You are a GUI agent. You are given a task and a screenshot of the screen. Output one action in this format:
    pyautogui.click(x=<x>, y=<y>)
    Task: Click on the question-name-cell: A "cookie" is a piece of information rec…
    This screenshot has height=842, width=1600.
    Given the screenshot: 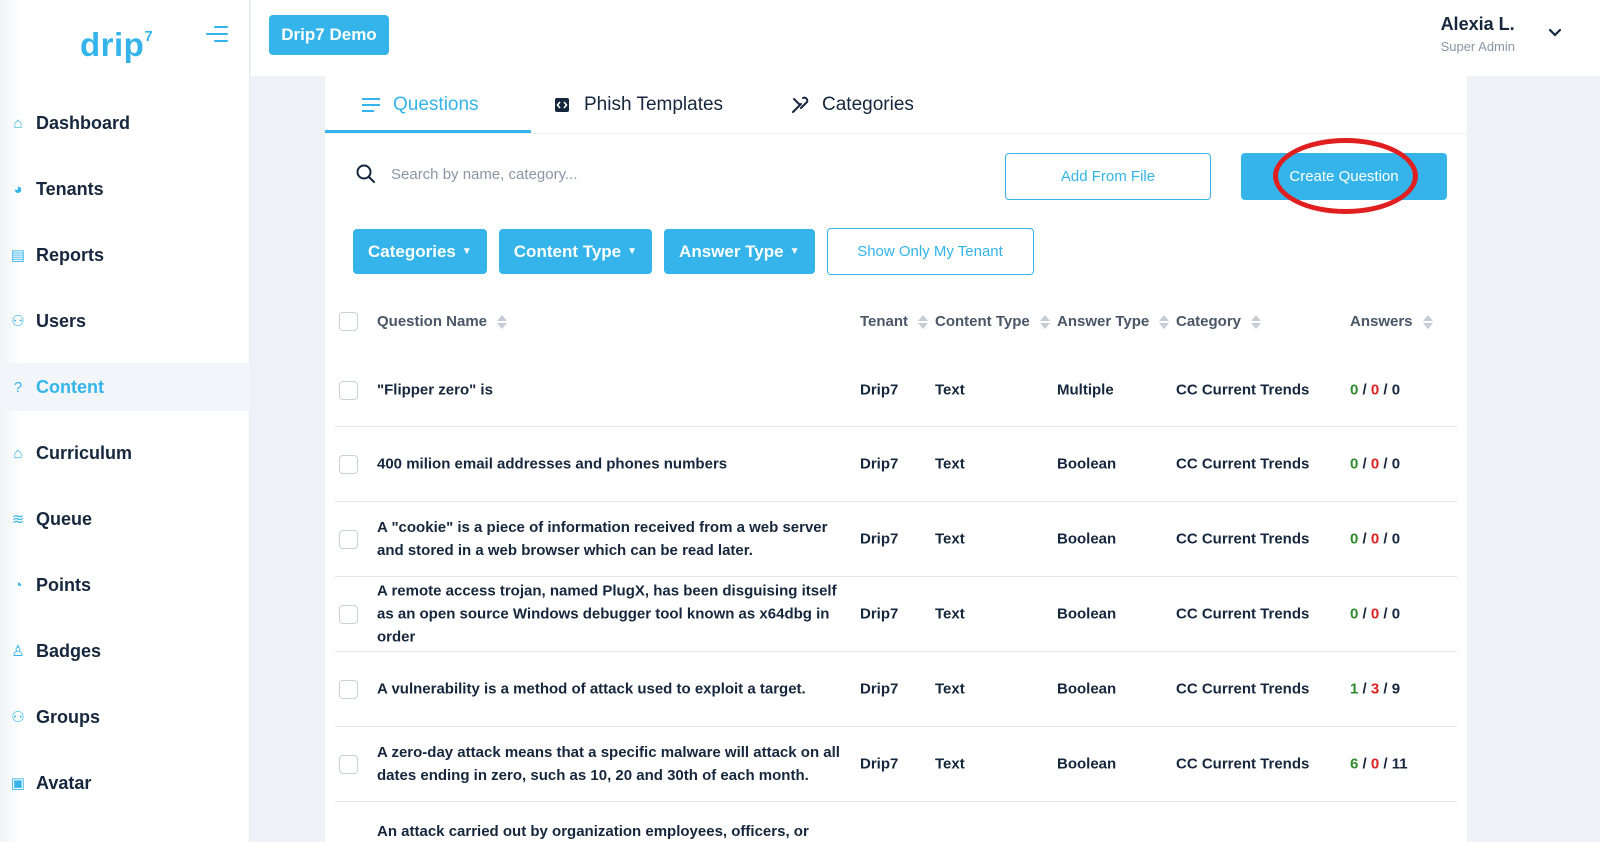 What is the action you would take?
    pyautogui.click(x=612, y=539)
    